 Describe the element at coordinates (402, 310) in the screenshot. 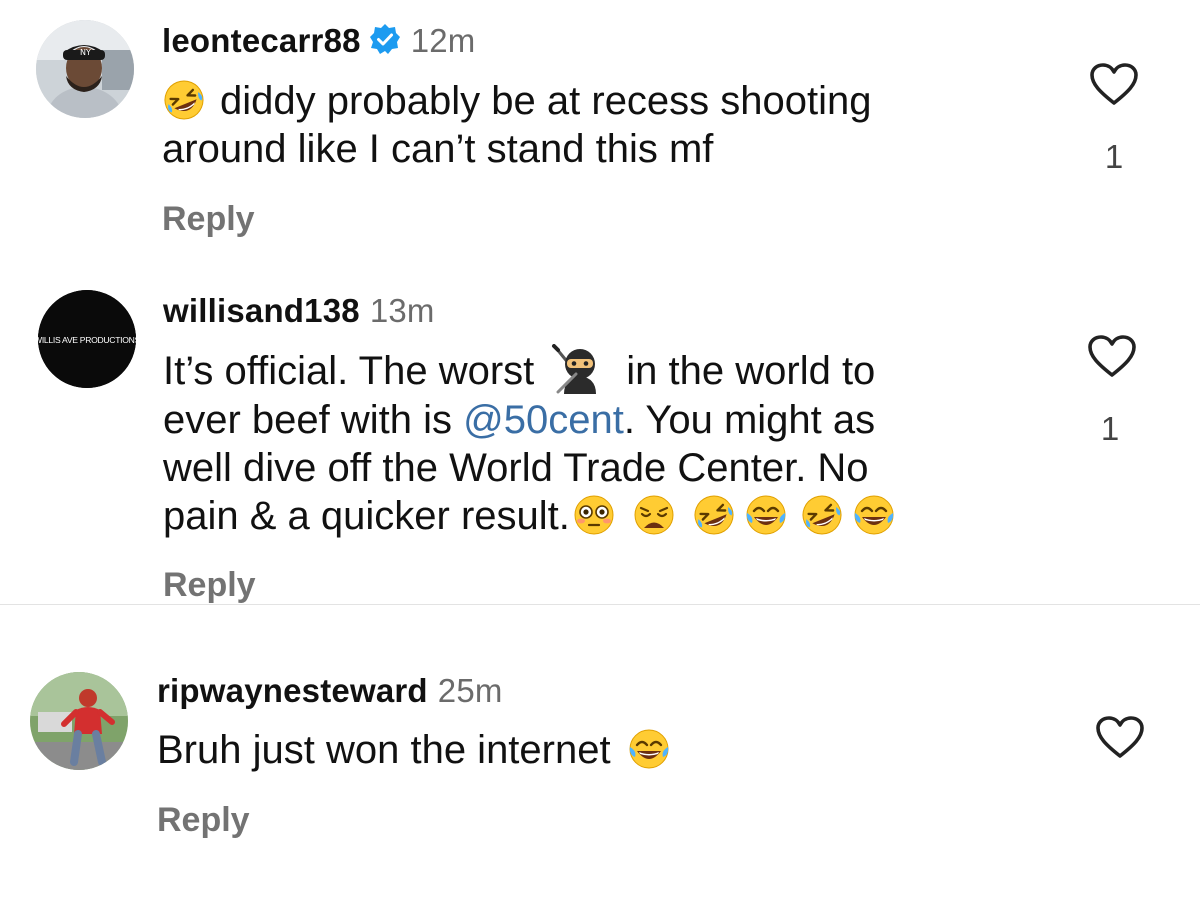

I see `comment-time: 13m` at that location.